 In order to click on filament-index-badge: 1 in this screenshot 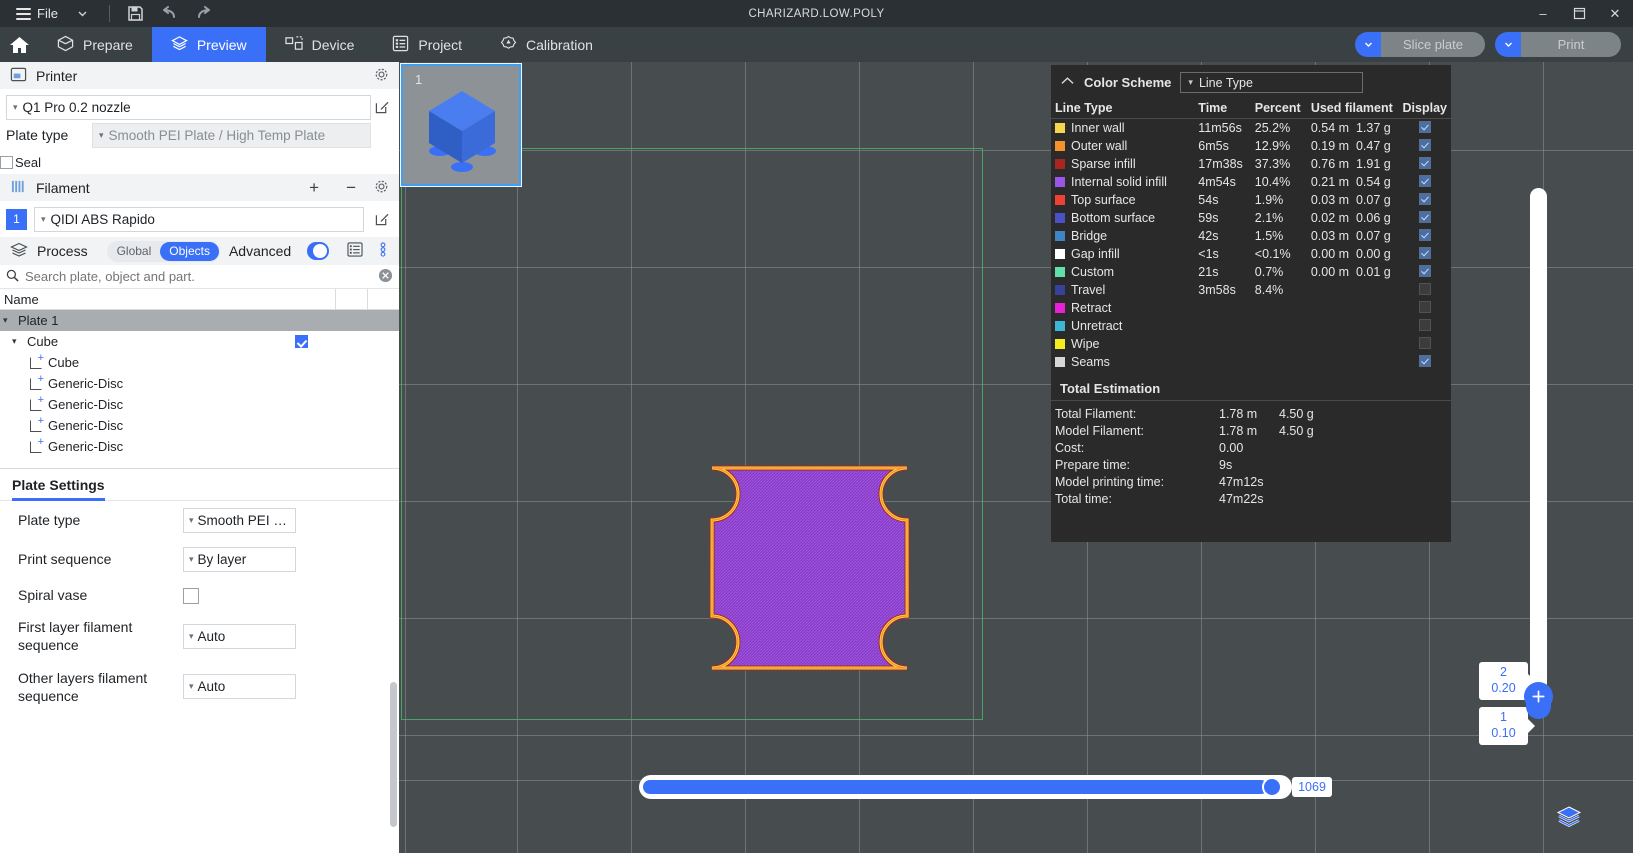, I will do `click(16, 219)`.